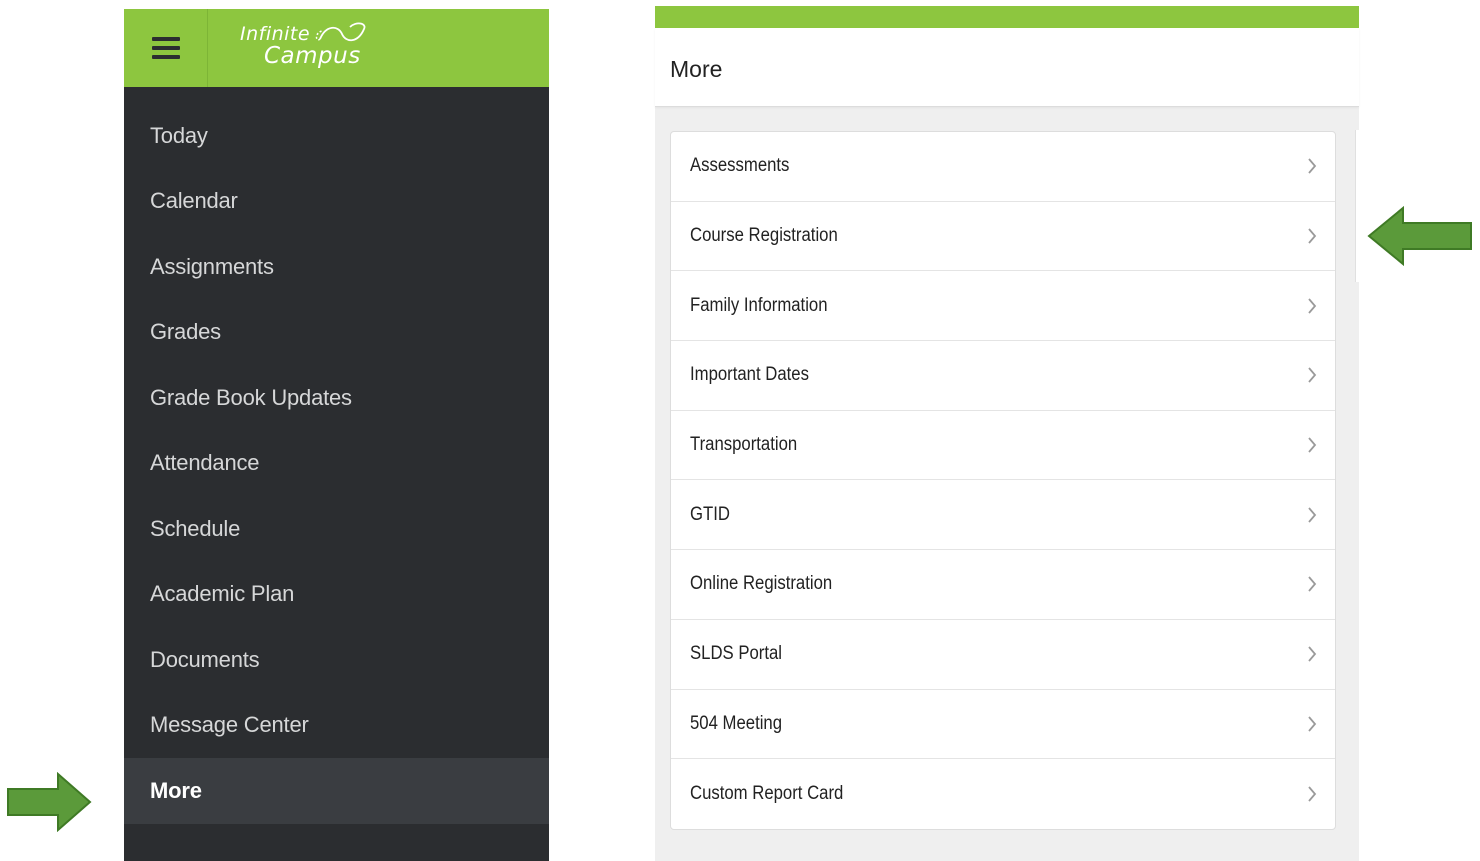  What do you see at coordinates (336, 202) in the screenshot?
I see `sidebar-item-calendar: Calendar` at bounding box center [336, 202].